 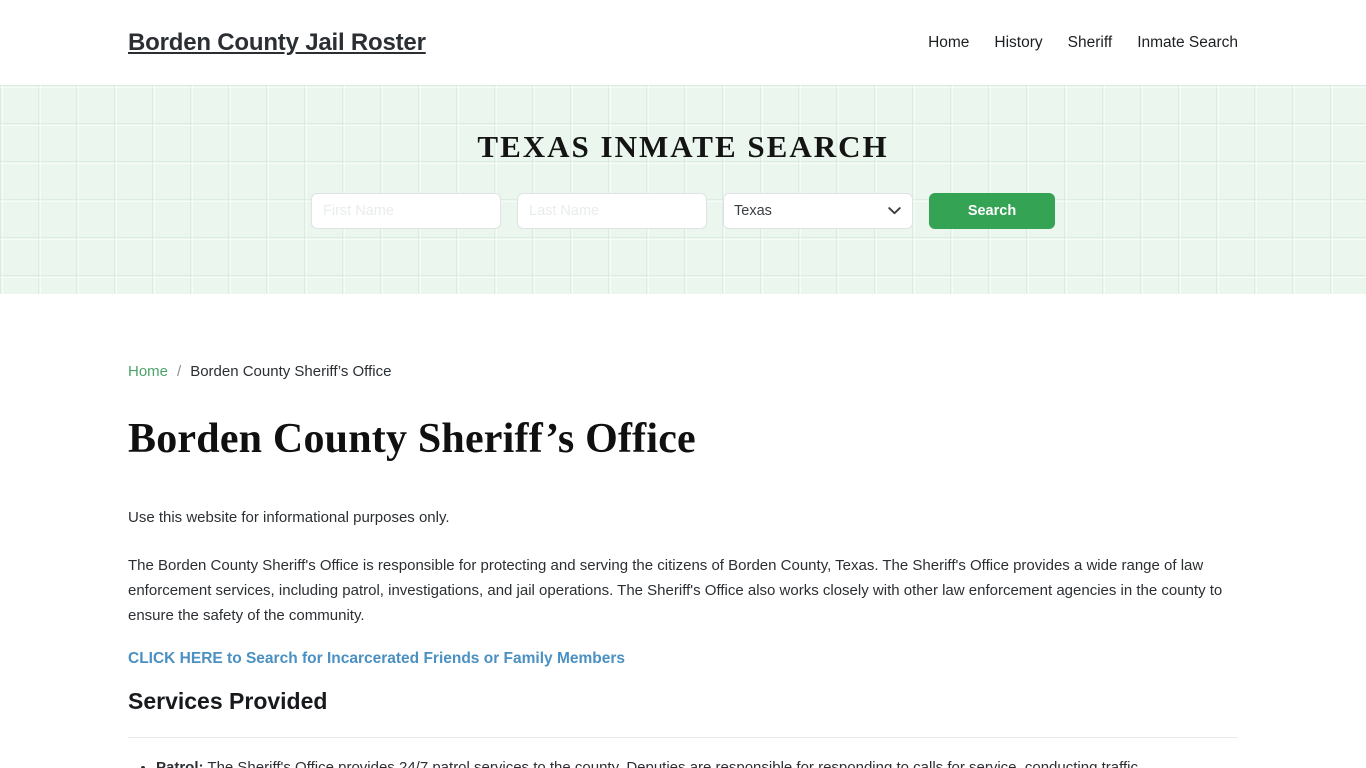 What do you see at coordinates (1018, 43) in the screenshot?
I see `nav-item-history: History` at bounding box center [1018, 43].